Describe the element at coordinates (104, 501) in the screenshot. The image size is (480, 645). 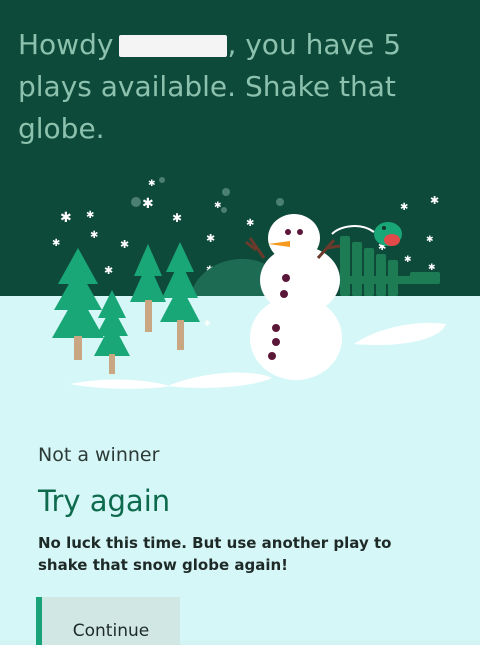
I see `result-title: Try again` at that location.